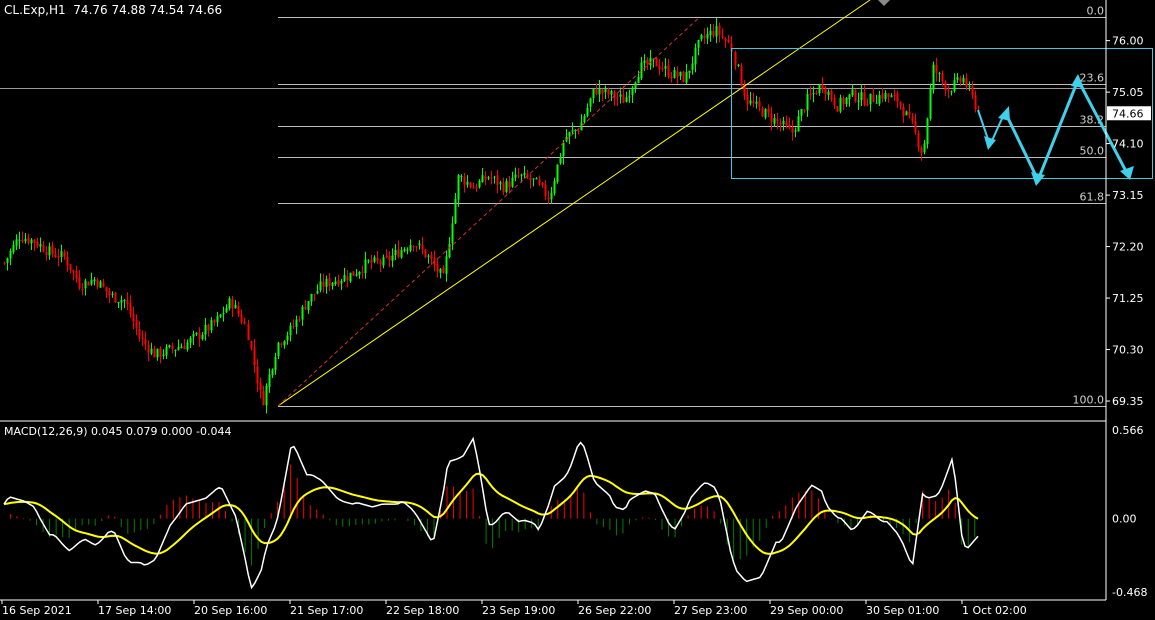 This screenshot has width=1155, height=620. I want to click on fib-label: 23.6, so click(1092, 78).